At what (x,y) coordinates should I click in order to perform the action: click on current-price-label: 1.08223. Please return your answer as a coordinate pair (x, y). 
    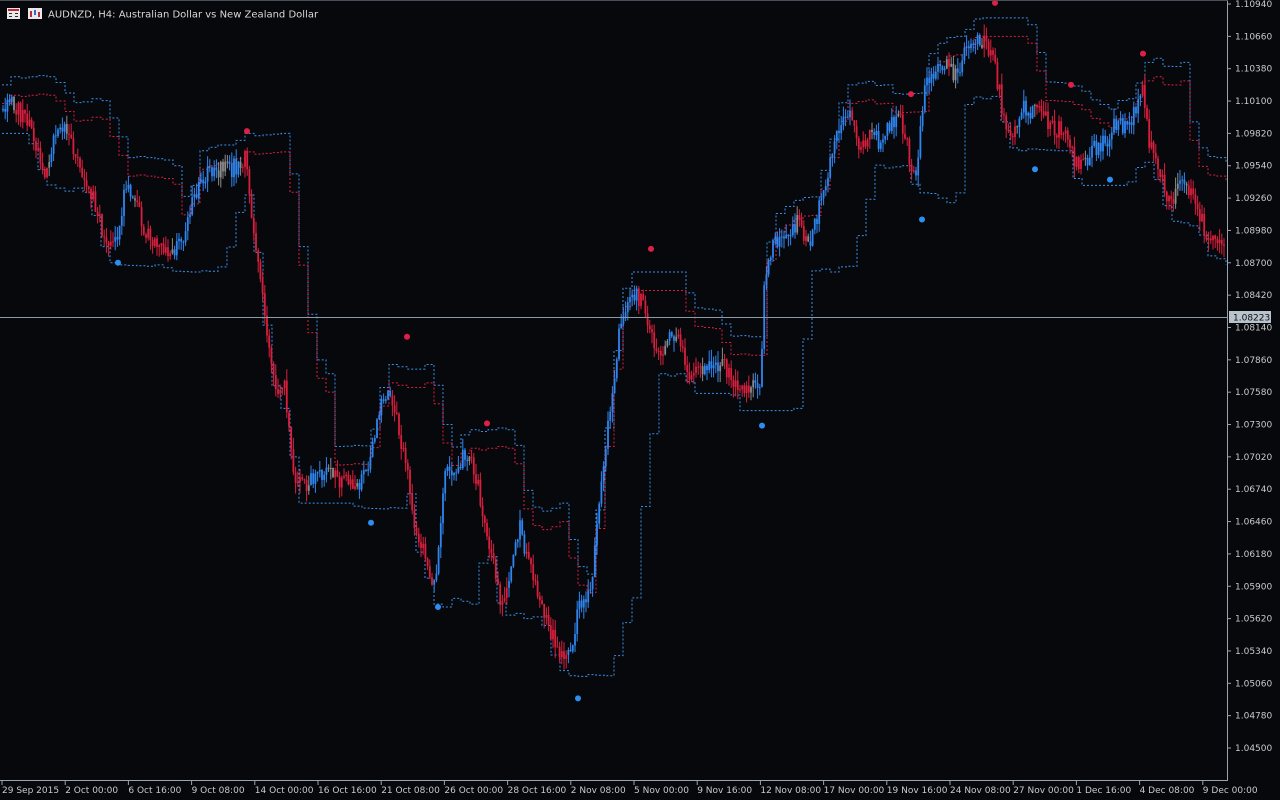
    Looking at the image, I should click on (1250, 317).